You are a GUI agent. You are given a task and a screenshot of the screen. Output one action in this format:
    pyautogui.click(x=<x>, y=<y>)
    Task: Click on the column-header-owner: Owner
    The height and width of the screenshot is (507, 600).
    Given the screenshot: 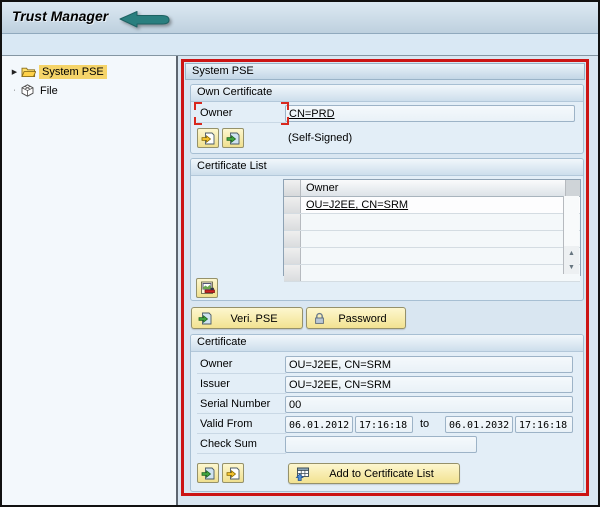 What is the action you would take?
    pyautogui.click(x=433, y=188)
    